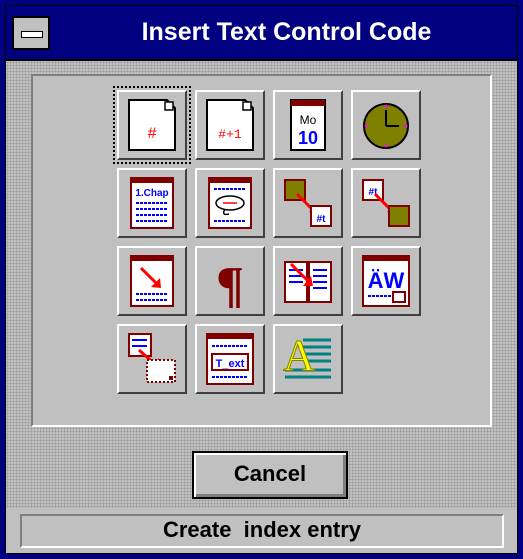 The width and height of the screenshot is (523, 559). Describe the element at coordinates (270, 475) in the screenshot. I see `cancel-button: Cancel` at that location.